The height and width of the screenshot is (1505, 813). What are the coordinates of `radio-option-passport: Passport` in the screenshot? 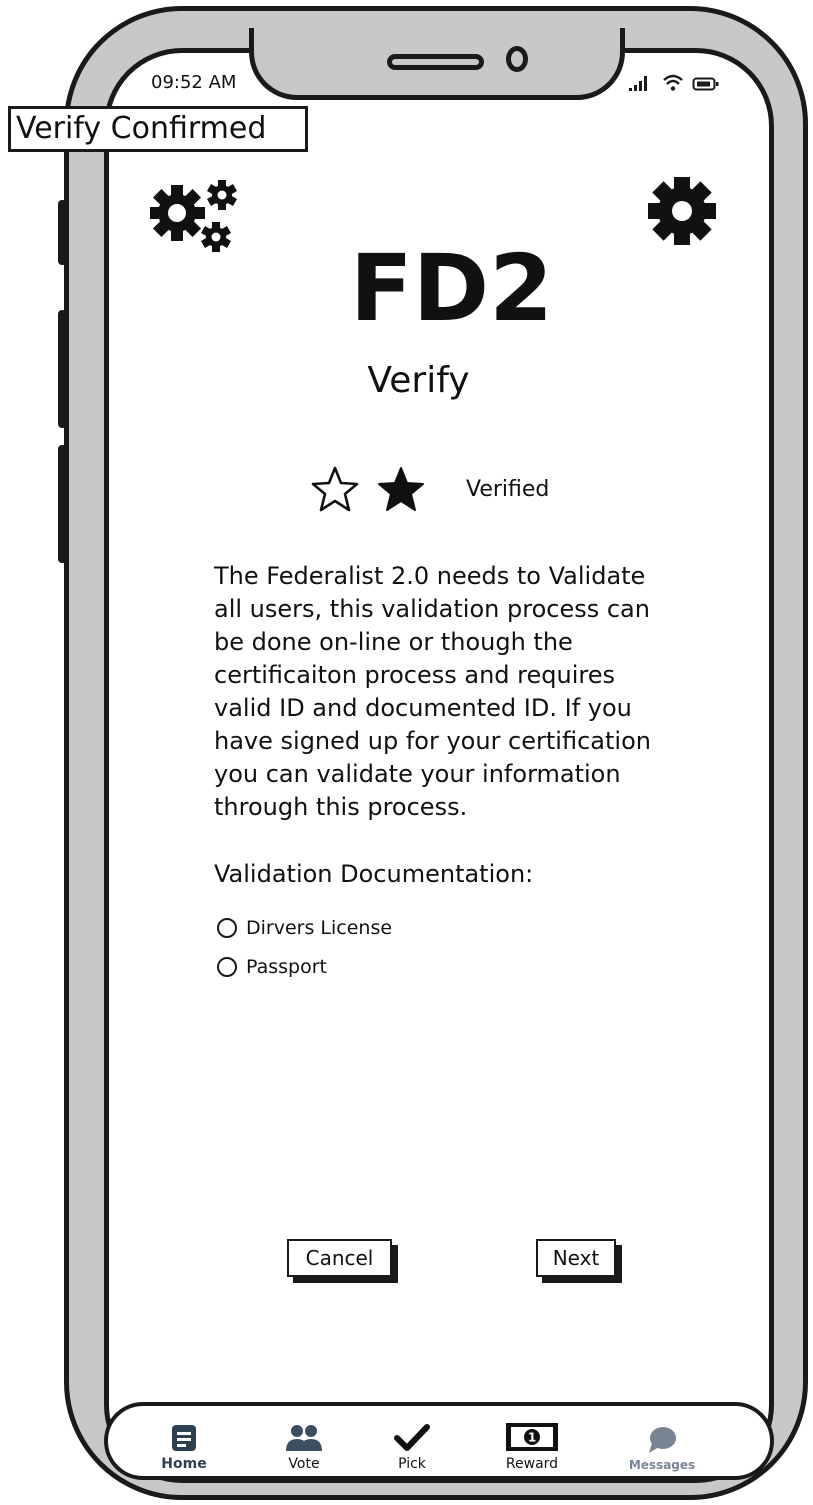 It's located at (272, 967).